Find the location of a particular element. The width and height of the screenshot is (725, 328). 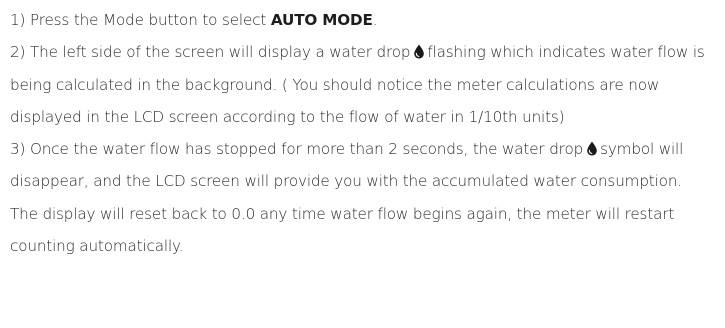

step-1-text: 1) Press the Mode button to select is located at coordinates (140, 20).